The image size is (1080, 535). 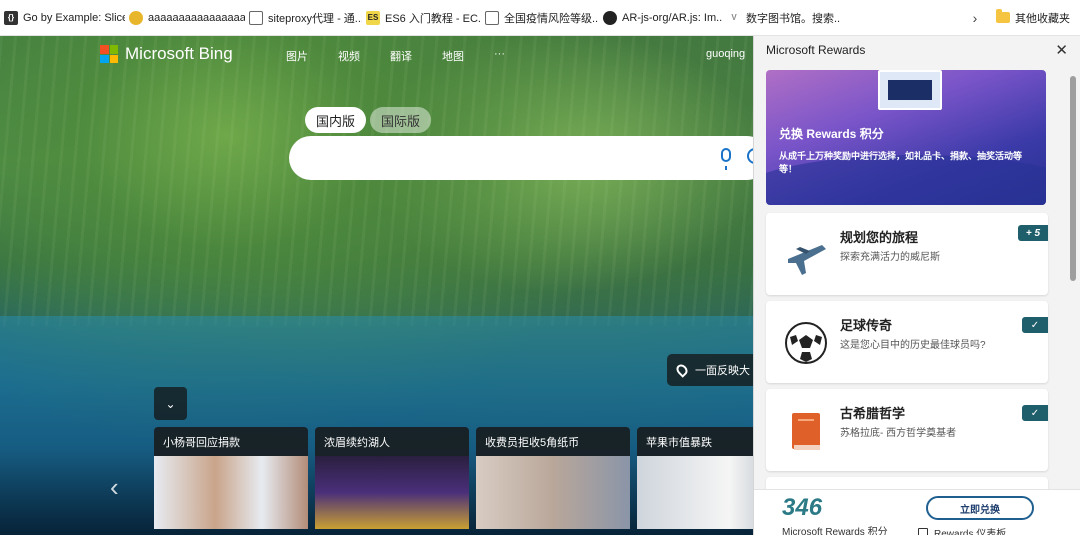 What do you see at coordinates (453, 56) in the screenshot?
I see `nav-maps: 地图` at bounding box center [453, 56].